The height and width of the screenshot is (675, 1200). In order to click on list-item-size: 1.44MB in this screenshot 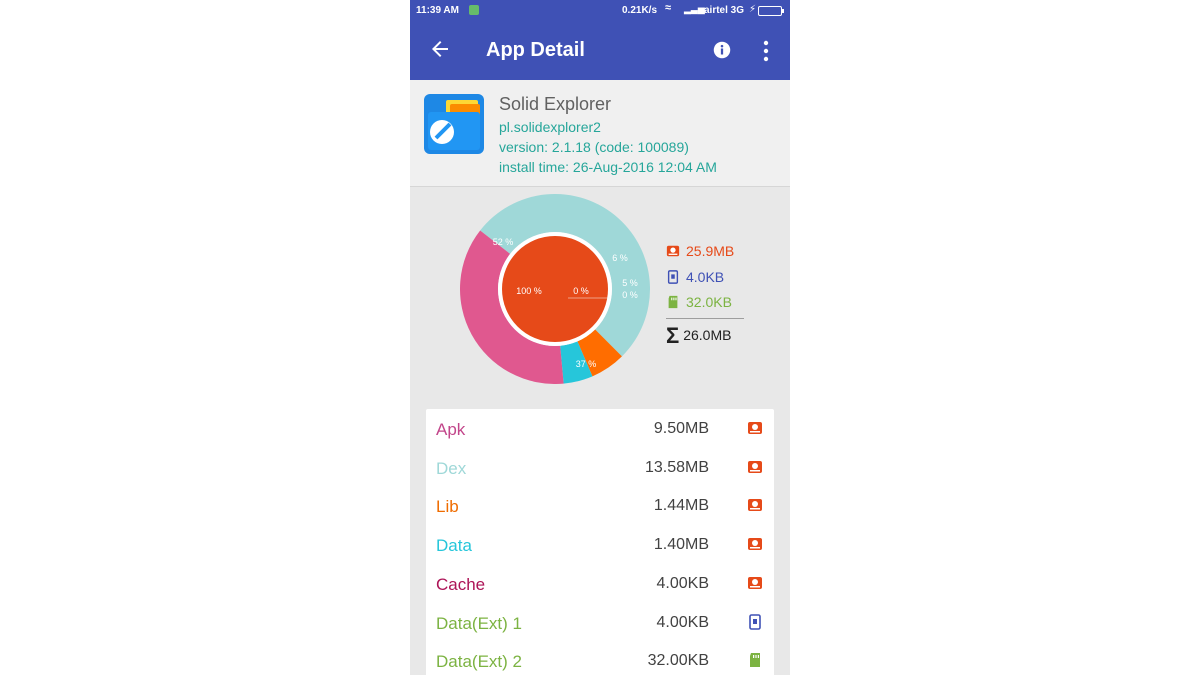, I will do `click(681, 506)`.